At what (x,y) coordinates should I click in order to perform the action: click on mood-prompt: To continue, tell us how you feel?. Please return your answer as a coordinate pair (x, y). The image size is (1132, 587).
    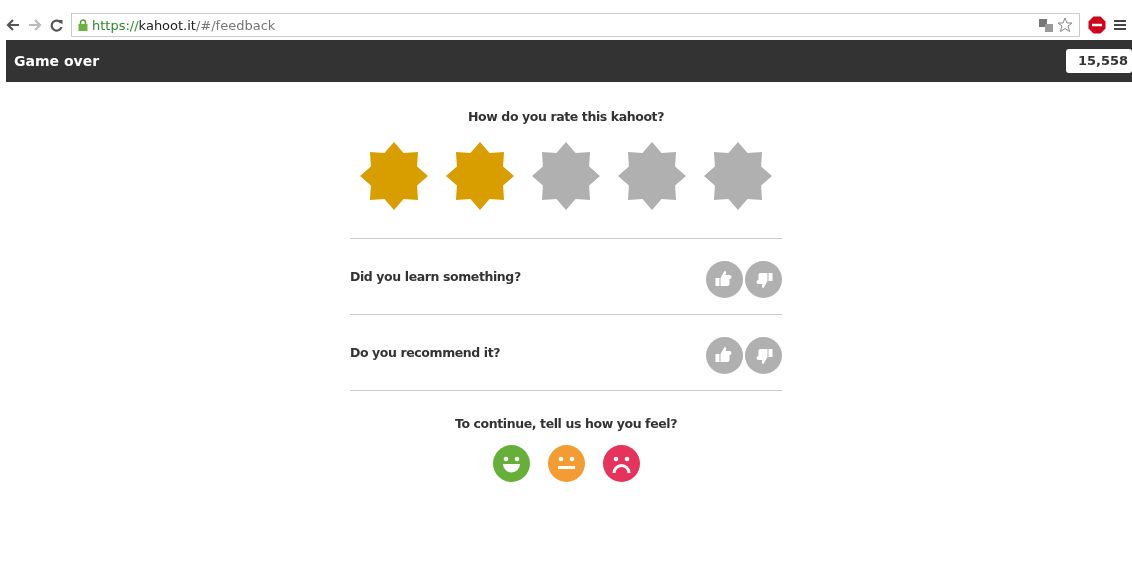
    Looking at the image, I should click on (566, 423).